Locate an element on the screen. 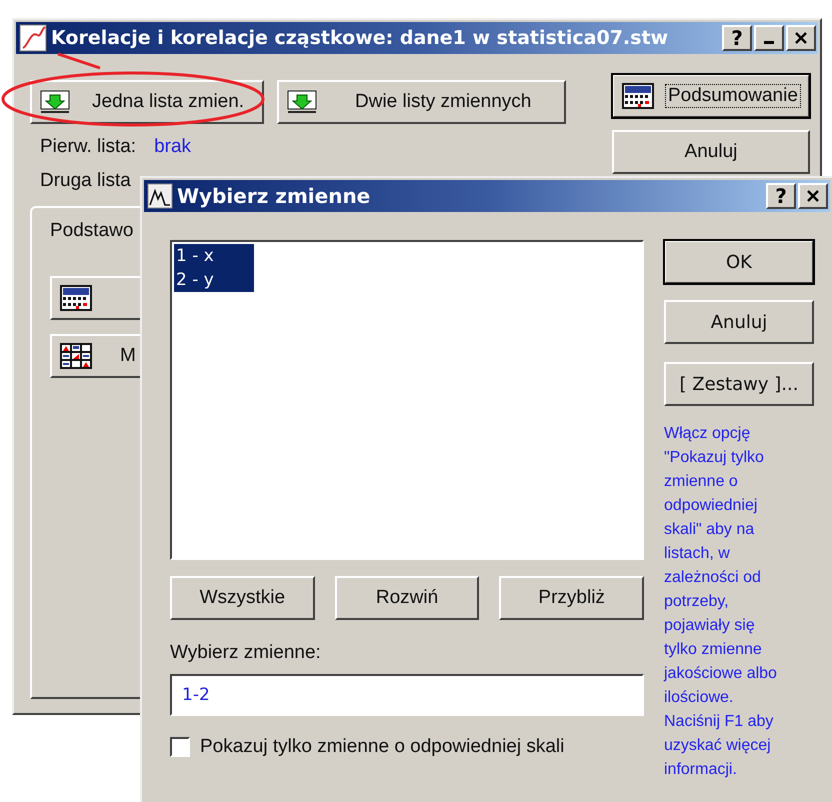 Image resolution: width=832 pixels, height=802 pixels. summary-button: Podsumowanie is located at coordinates (711, 96).